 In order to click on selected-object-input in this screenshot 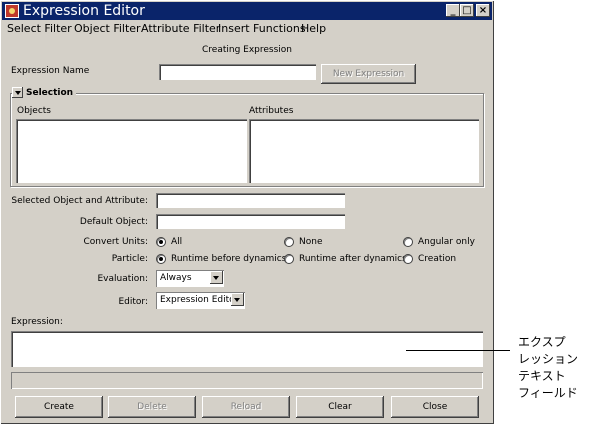, I will do `click(250, 200)`.